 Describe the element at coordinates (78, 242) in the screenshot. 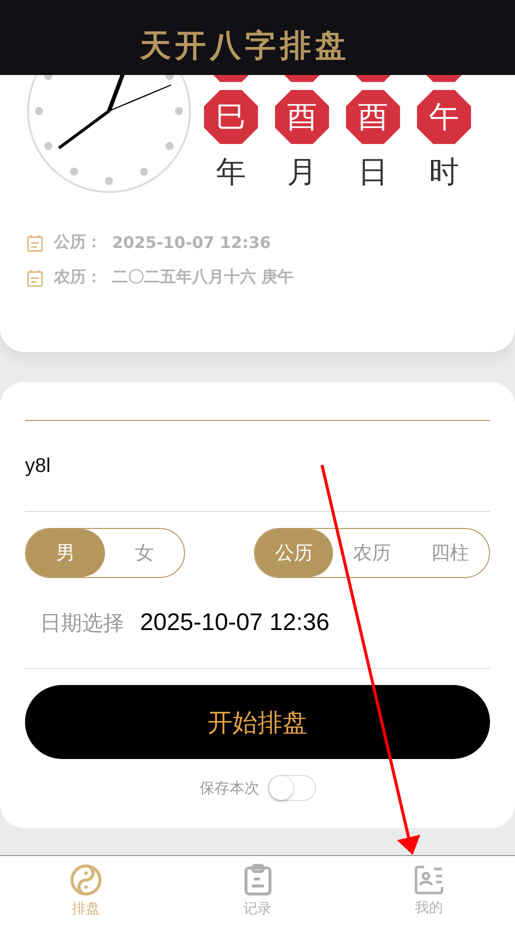

I see `date-label: 公历：` at that location.